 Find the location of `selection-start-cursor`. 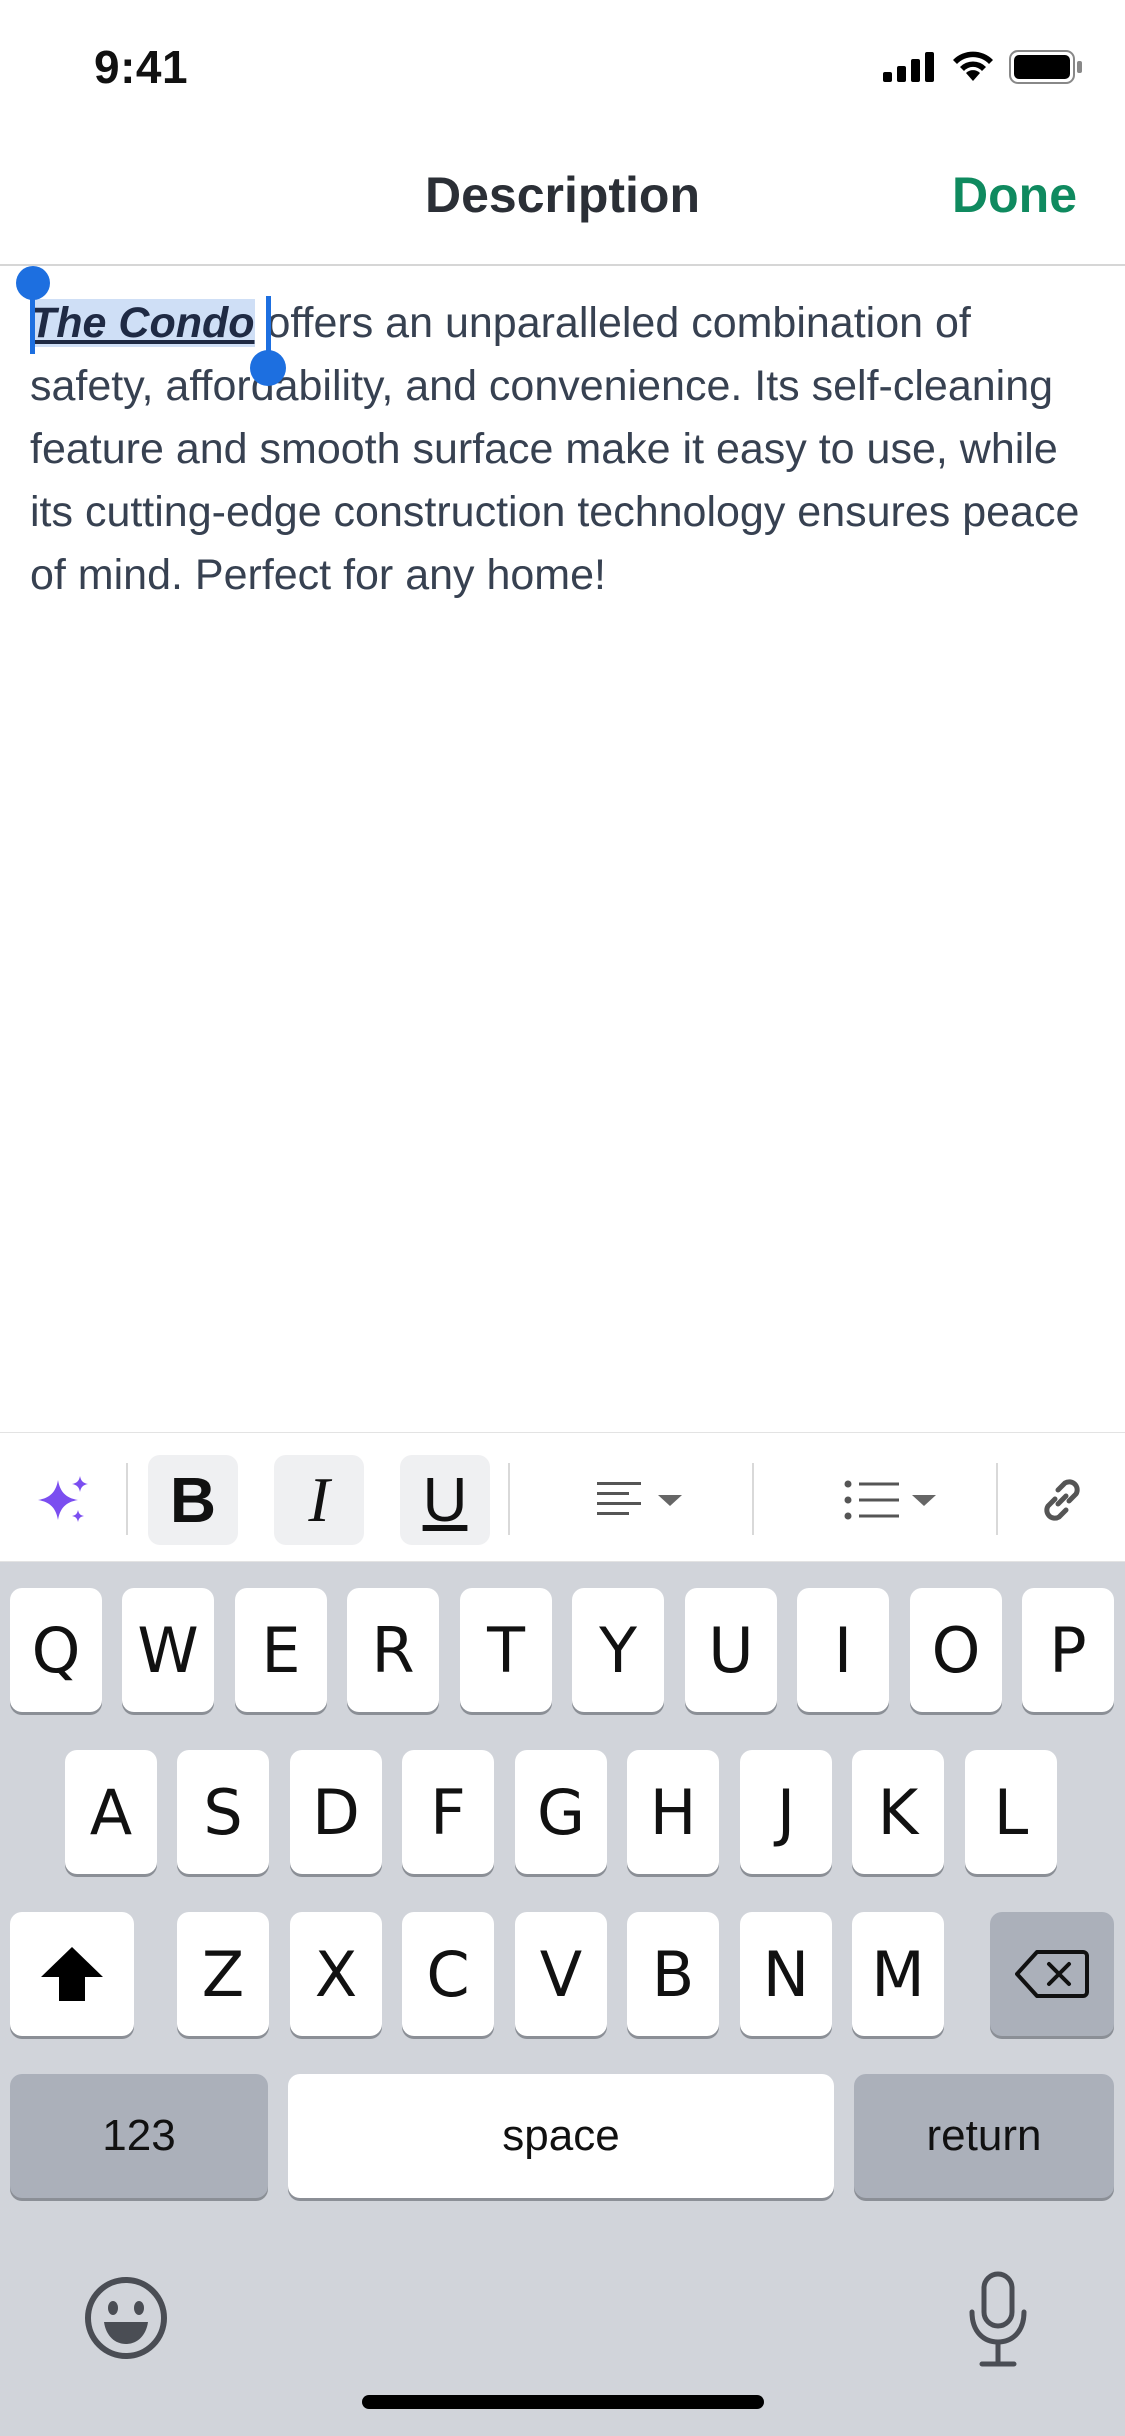

selection-start-cursor is located at coordinates (32, 325).